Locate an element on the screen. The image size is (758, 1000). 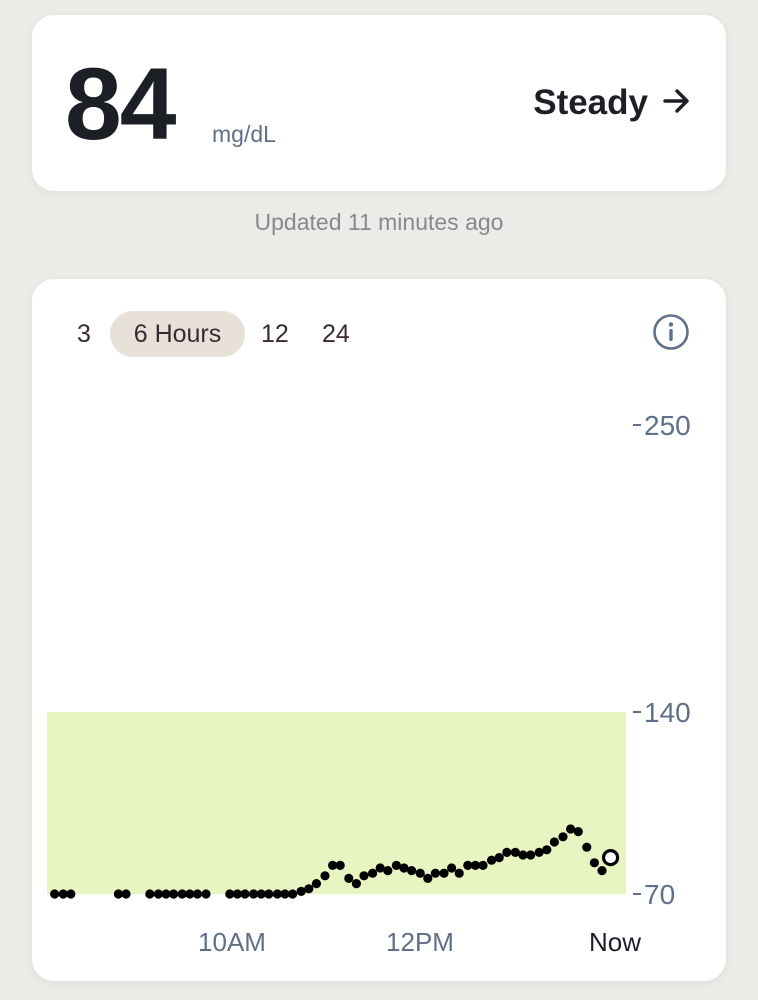
trend-label: Steady is located at coordinates (590, 102).